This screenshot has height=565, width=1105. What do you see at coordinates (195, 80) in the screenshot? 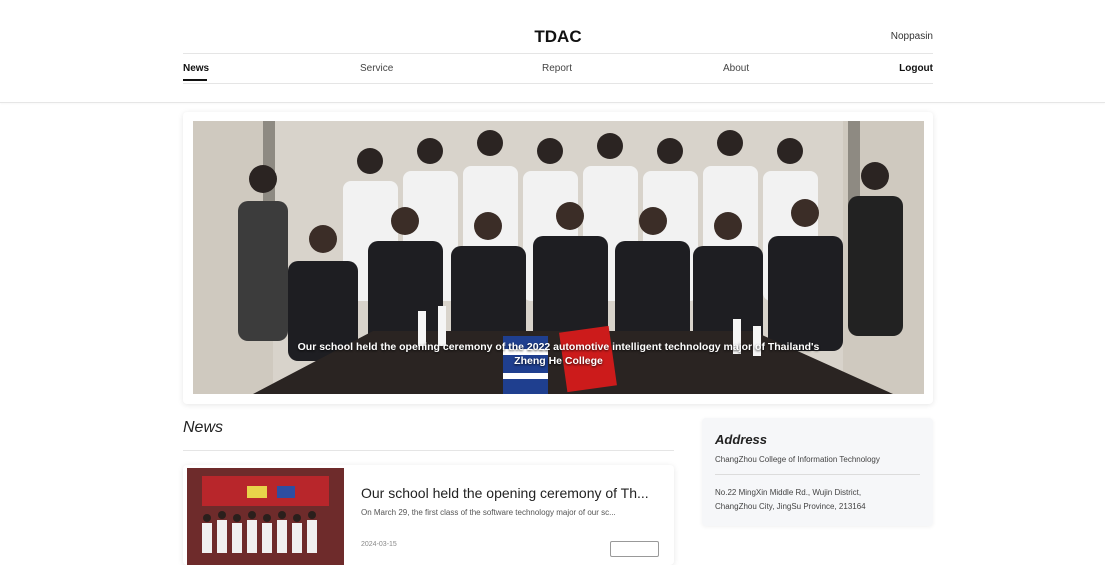
I see `nav-active-indicator` at bounding box center [195, 80].